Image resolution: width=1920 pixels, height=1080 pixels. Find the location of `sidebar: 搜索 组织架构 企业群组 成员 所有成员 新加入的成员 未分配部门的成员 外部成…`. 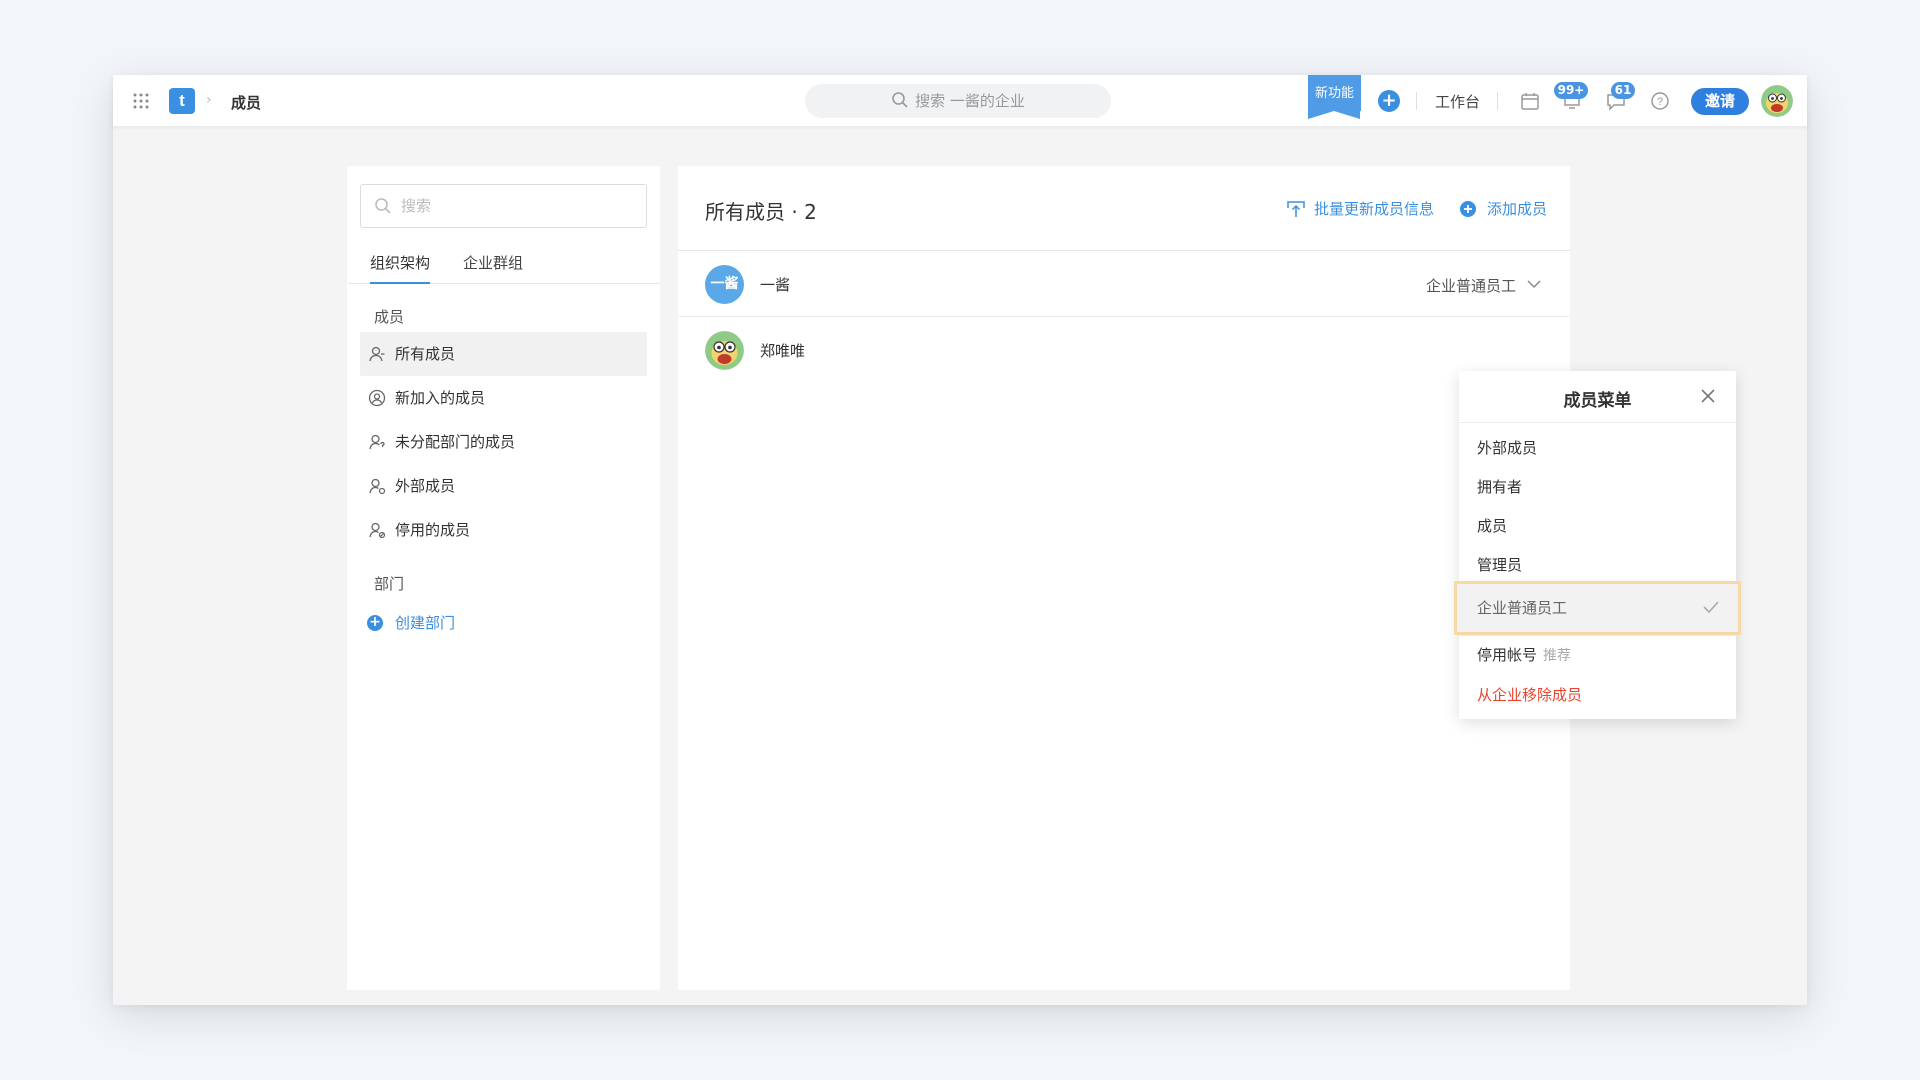

sidebar: 搜索 组织架构 企业群组 成员 所有成员 新加入的成员 未分配部门的成员 外部成… is located at coordinates (503, 578).